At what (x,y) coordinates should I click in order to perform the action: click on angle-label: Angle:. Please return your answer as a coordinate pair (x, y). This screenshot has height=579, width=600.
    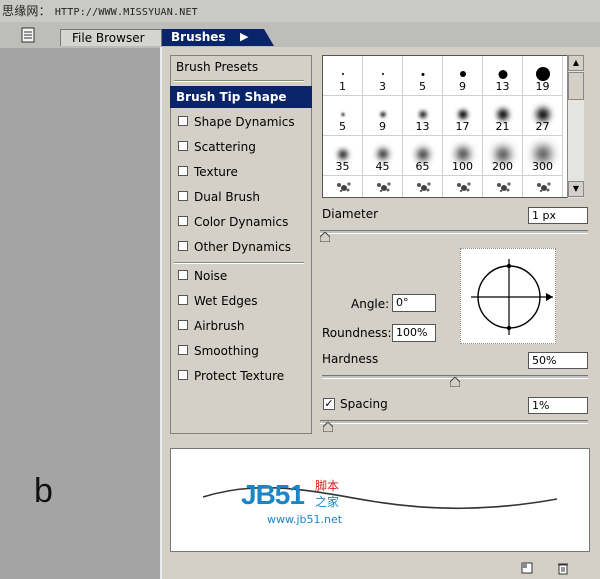
    Looking at the image, I should click on (370, 304).